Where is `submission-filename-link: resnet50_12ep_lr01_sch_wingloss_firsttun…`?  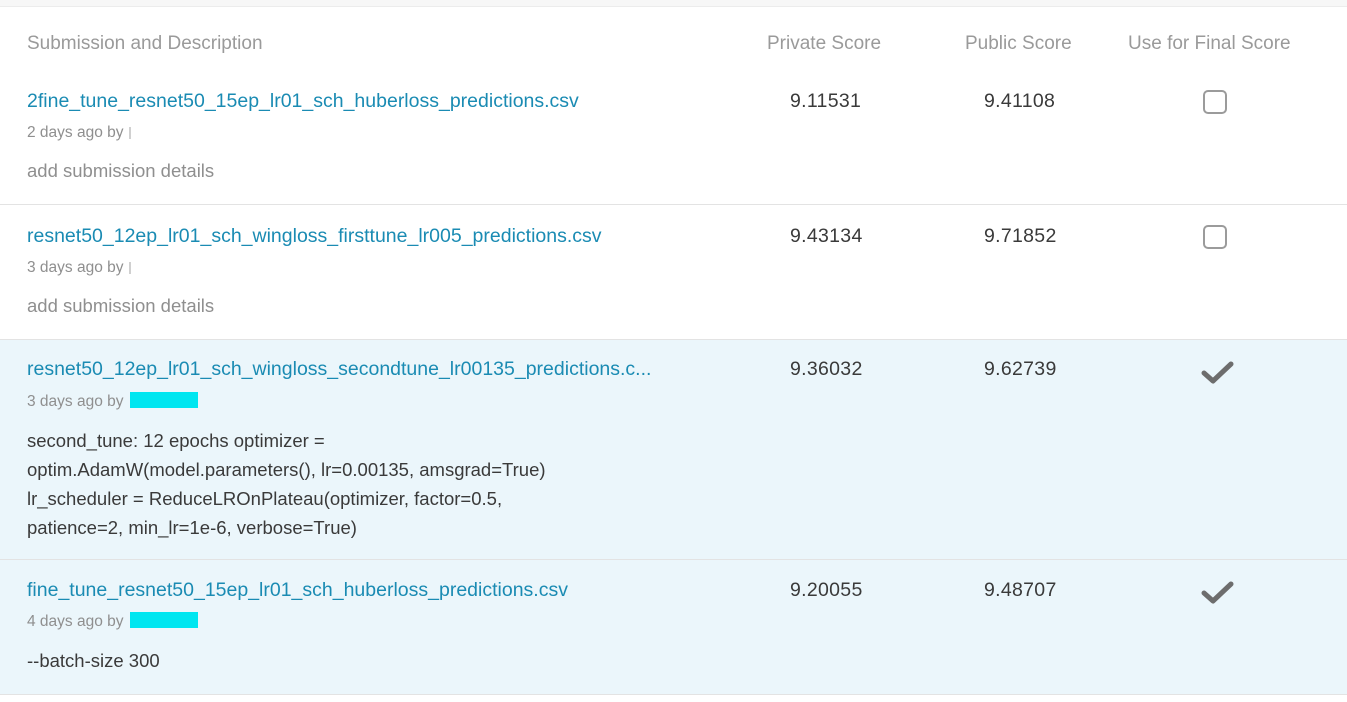 submission-filename-link: resnet50_12ep_lr01_sch_wingloss_firsttun… is located at coordinates (314, 236).